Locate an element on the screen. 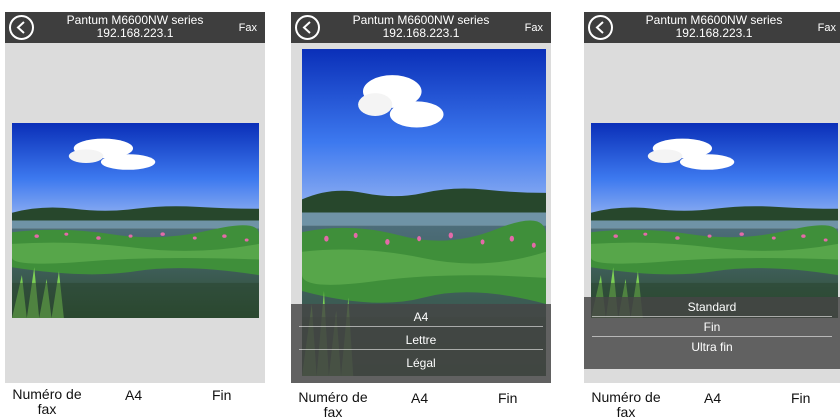 This screenshot has height=419, width=840. paper-size-picker: A4 Lettre Légal is located at coordinates (421, 343).